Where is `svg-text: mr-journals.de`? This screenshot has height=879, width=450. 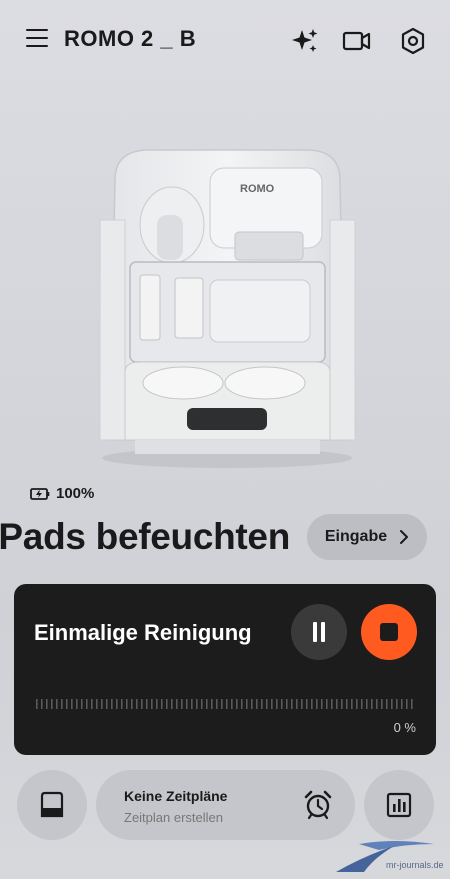
svg-text: mr-journals.de is located at coordinates (415, 865).